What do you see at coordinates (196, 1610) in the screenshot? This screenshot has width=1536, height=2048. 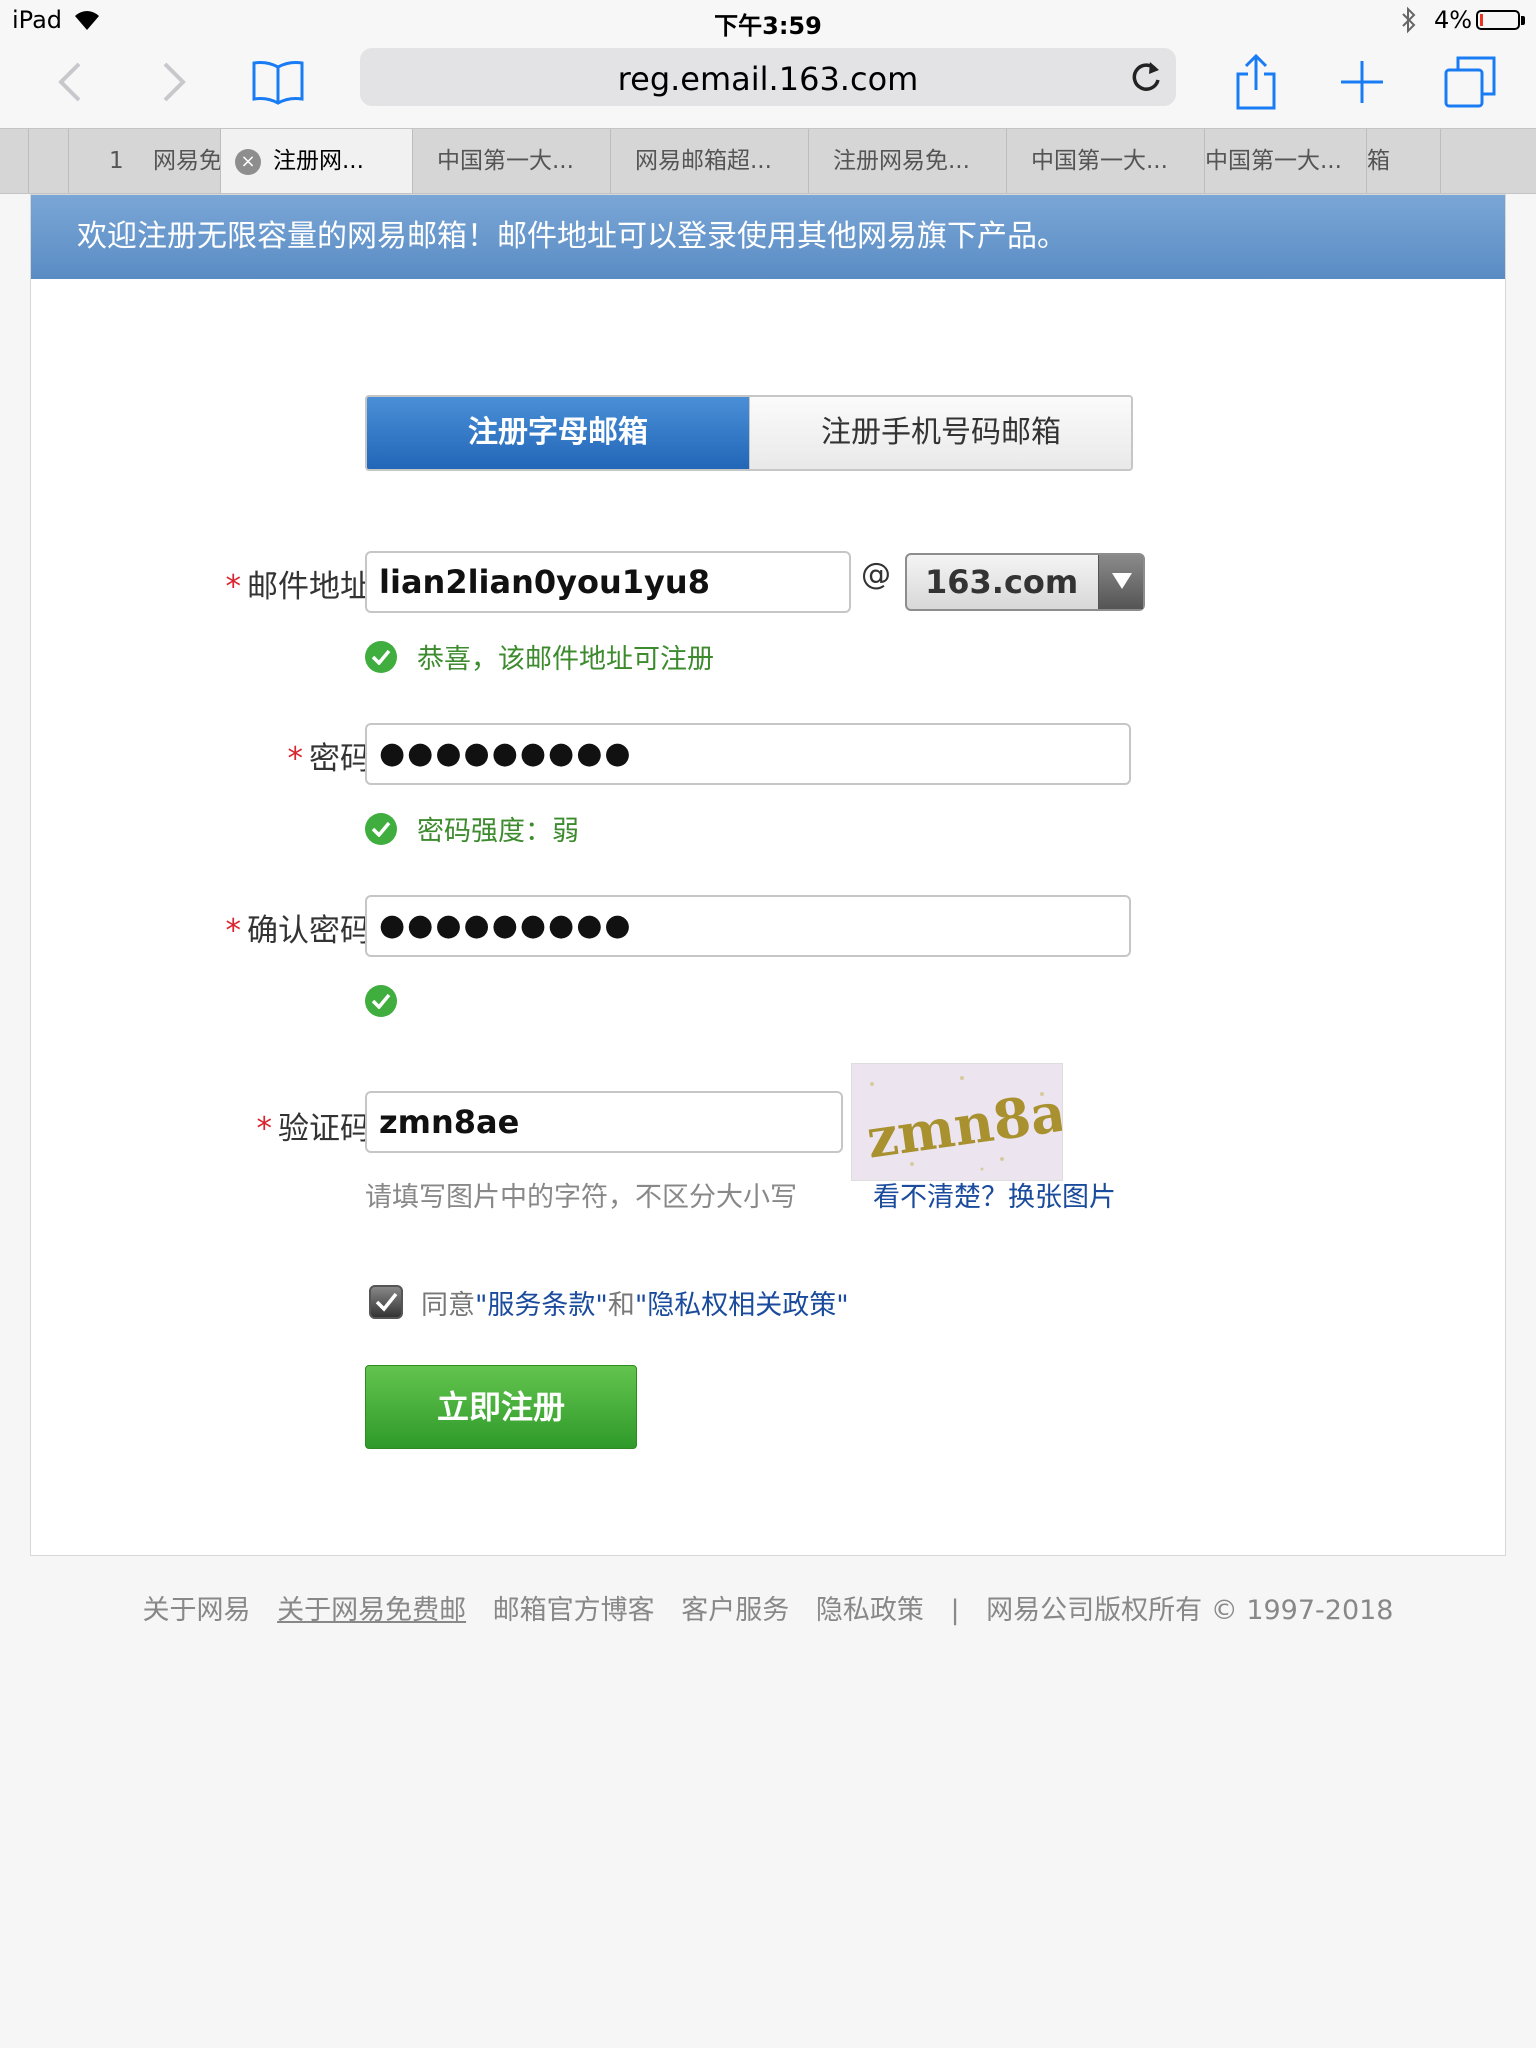 I see `footer-link-about: 关于网易` at bounding box center [196, 1610].